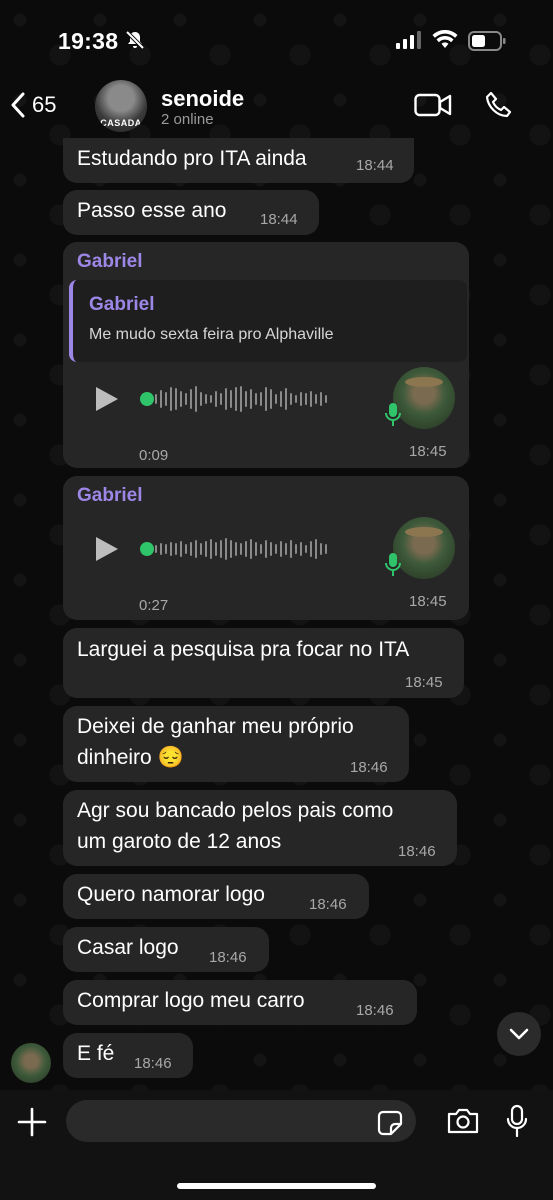 This screenshot has height=1200, width=553. I want to click on message-text: Larguei a pesquisa pra focar no ITA, so click(243, 649).